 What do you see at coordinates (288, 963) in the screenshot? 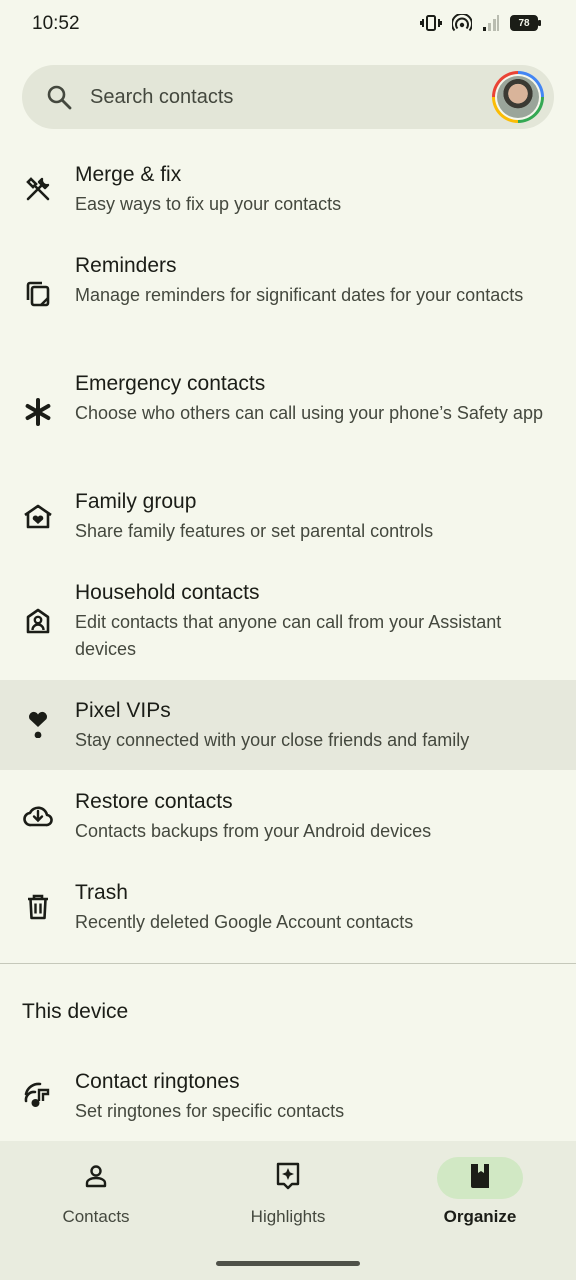
I see `section-divider` at bounding box center [288, 963].